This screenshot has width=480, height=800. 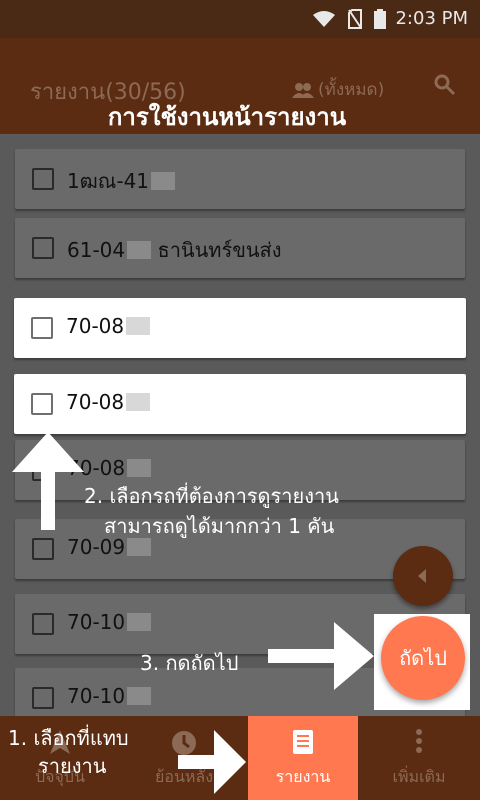 I want to click on list-item-suffix: ธานินทร์ขนส่ง, so click(x=219, y=250).